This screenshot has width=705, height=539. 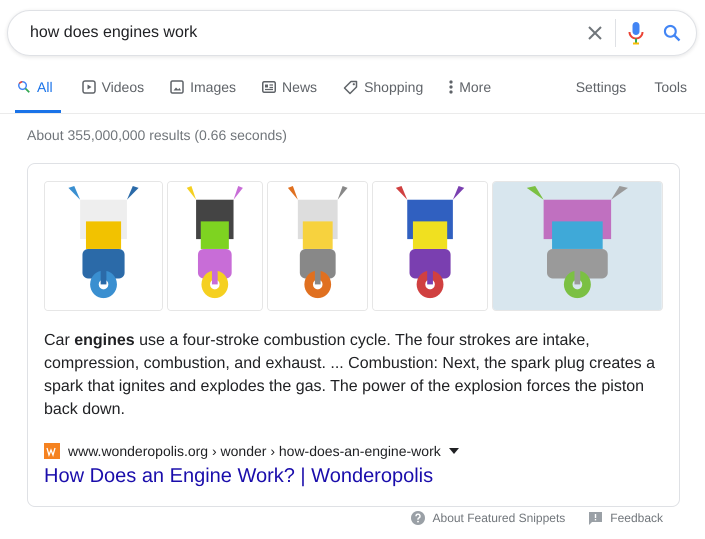 What do you see at coordinates (45, 87) in the screenshot?
I see `tab-label: All` at bounding box center [45, 87].